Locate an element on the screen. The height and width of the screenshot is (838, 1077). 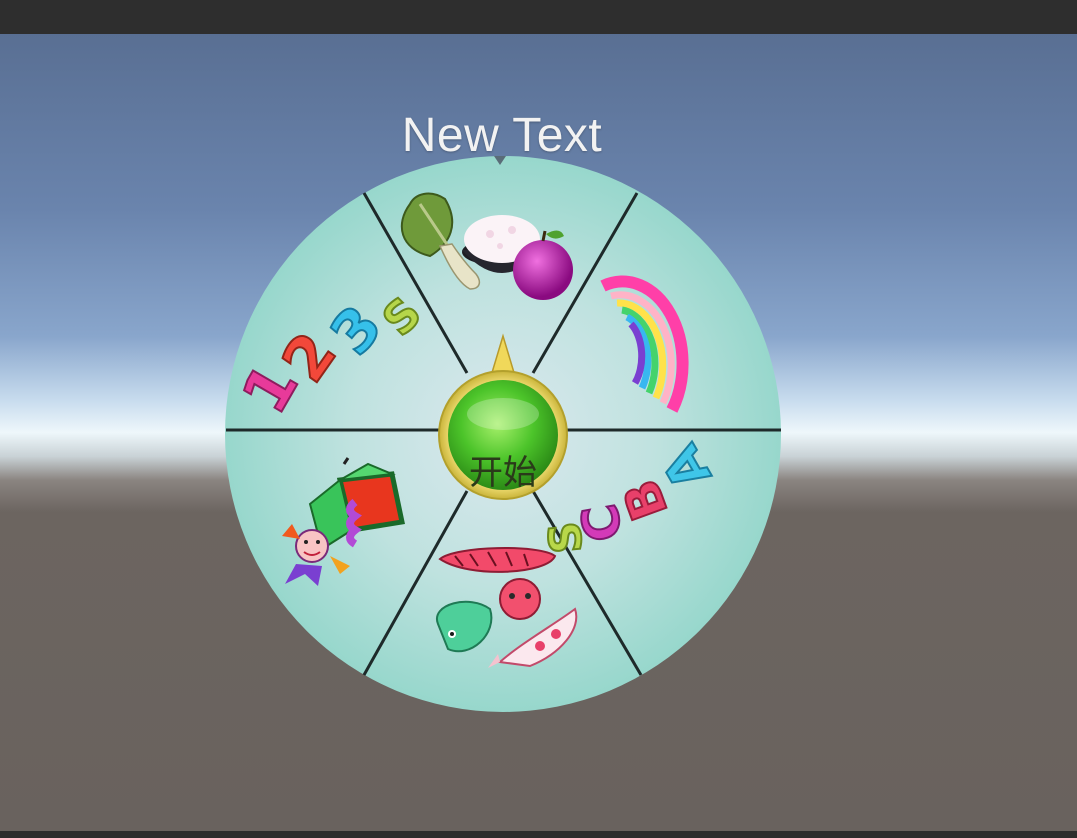
editor-bottom-bar is located at coordinates (538, 834).